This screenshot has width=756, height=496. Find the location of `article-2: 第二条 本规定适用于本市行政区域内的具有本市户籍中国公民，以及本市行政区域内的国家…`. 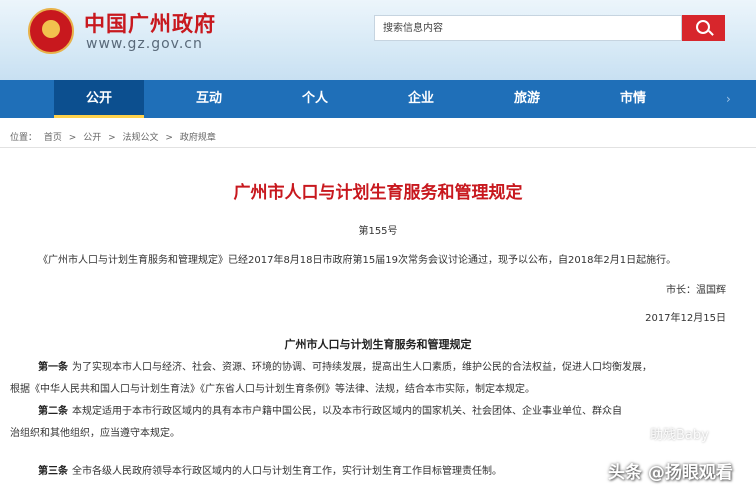

article-2: 第二条 本规定适用于本市行政区域内的具有本市户籍中国公民，以及本市行政区域内的国家… is located at coordinates (375, 423).